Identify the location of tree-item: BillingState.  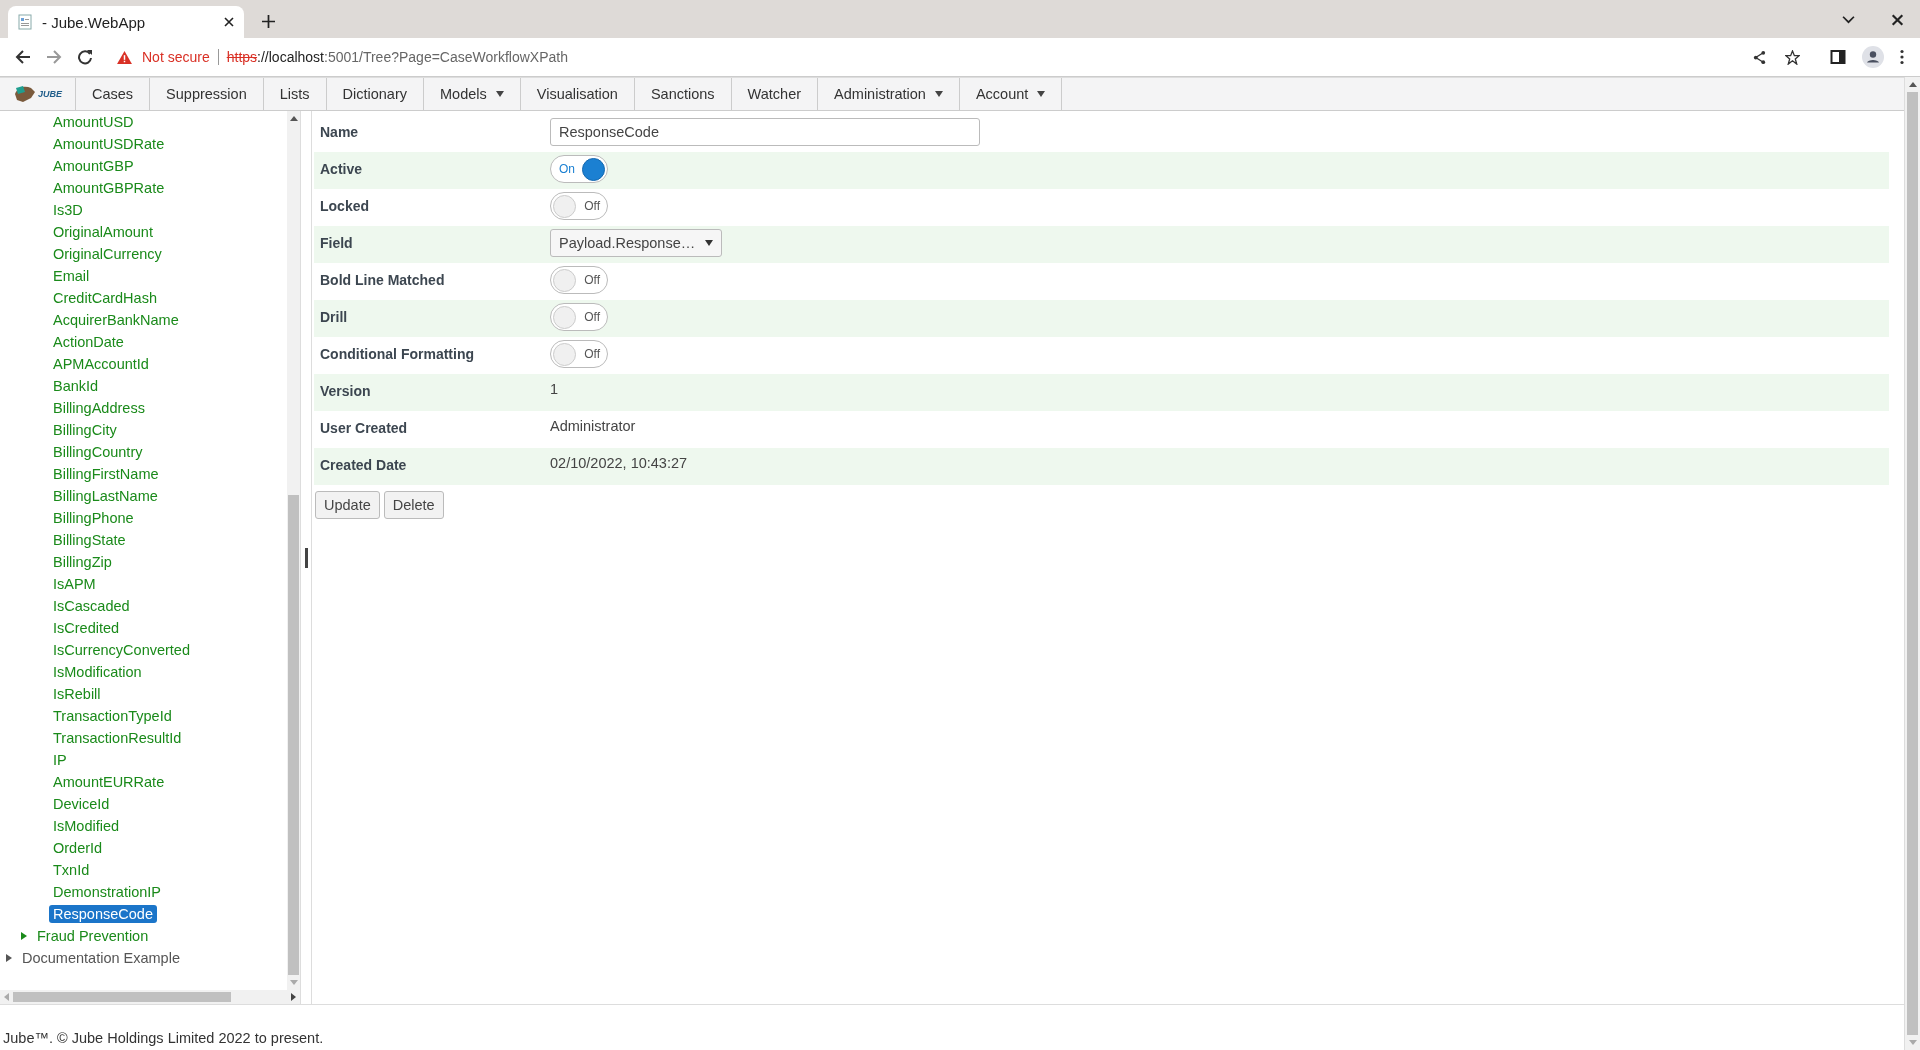
(89, 540).